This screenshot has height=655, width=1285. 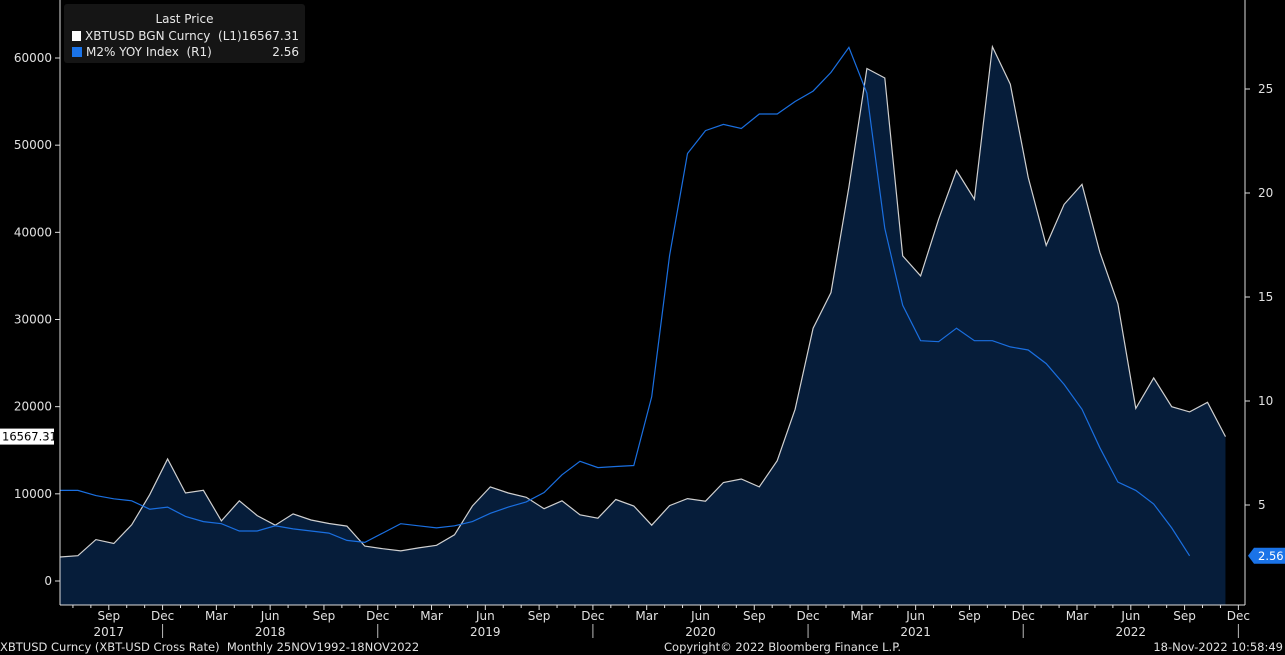 What do you see at coordinates (1218, 647) in the screenshot?
I see `footer-timestamp: 18-Nov-2022 10:58:49` at bounding box center [1218, 647].